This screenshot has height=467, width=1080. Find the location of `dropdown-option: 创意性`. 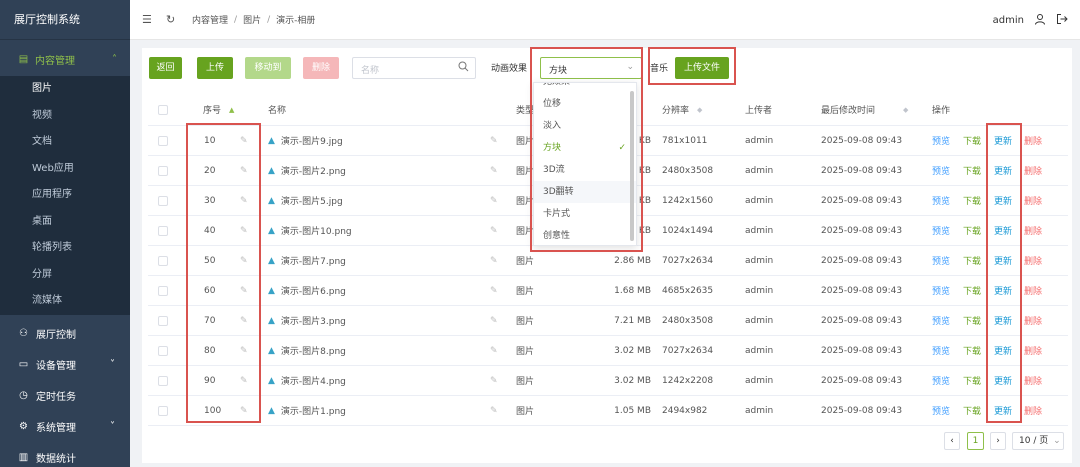

dropdown-option: 创意性 is located at coordinates (585, 235).